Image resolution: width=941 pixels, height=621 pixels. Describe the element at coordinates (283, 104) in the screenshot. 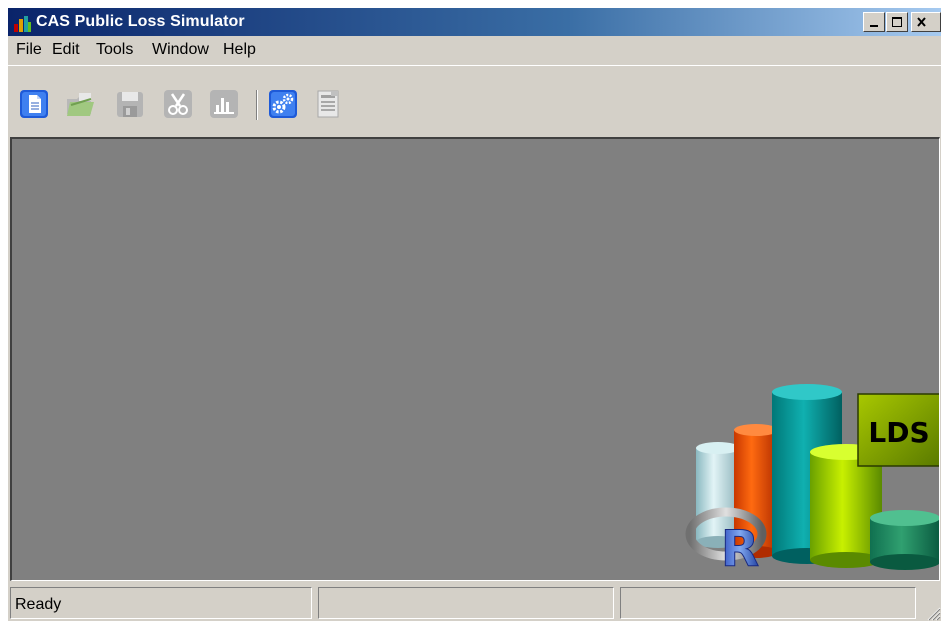

I see `gears-icon` at that location.